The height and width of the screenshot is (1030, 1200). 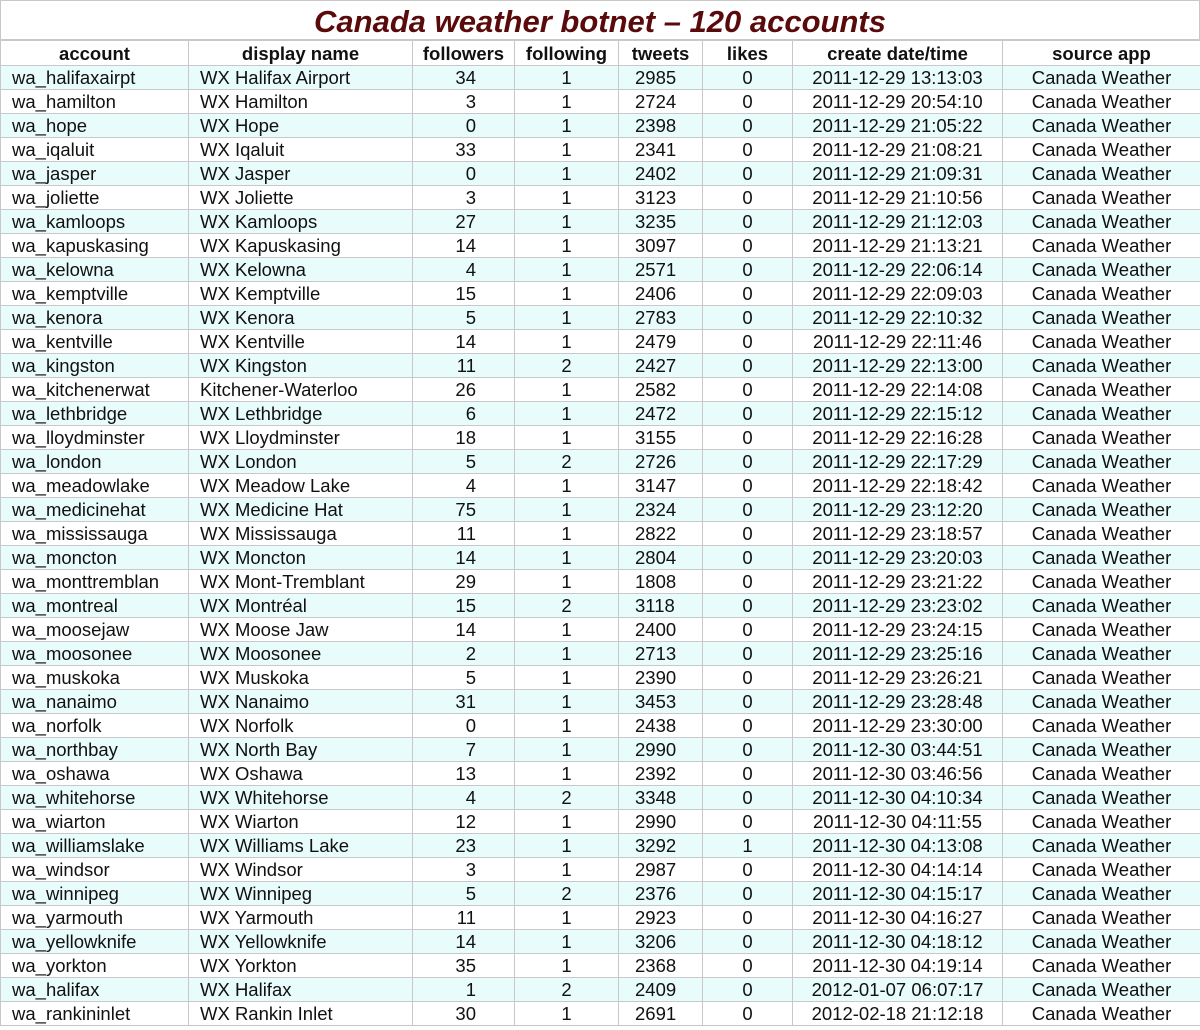 I want to click on followers-cell: 1, so click(x=463, y=989).